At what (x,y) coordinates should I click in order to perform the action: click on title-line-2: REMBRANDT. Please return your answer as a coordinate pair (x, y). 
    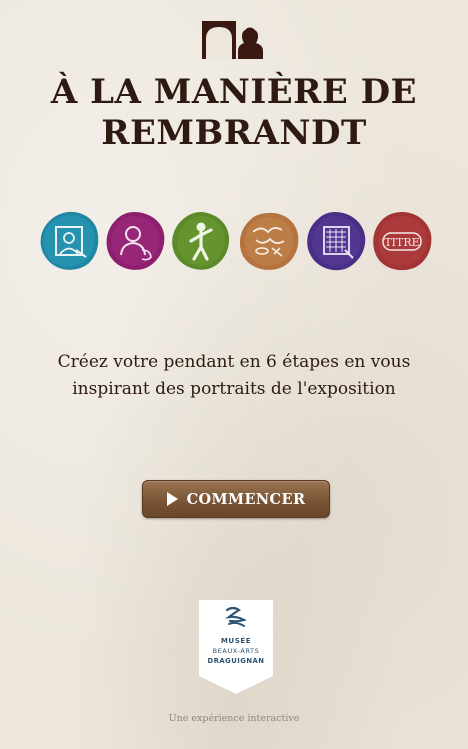
    Looking at the image, I should click on (234, 133).